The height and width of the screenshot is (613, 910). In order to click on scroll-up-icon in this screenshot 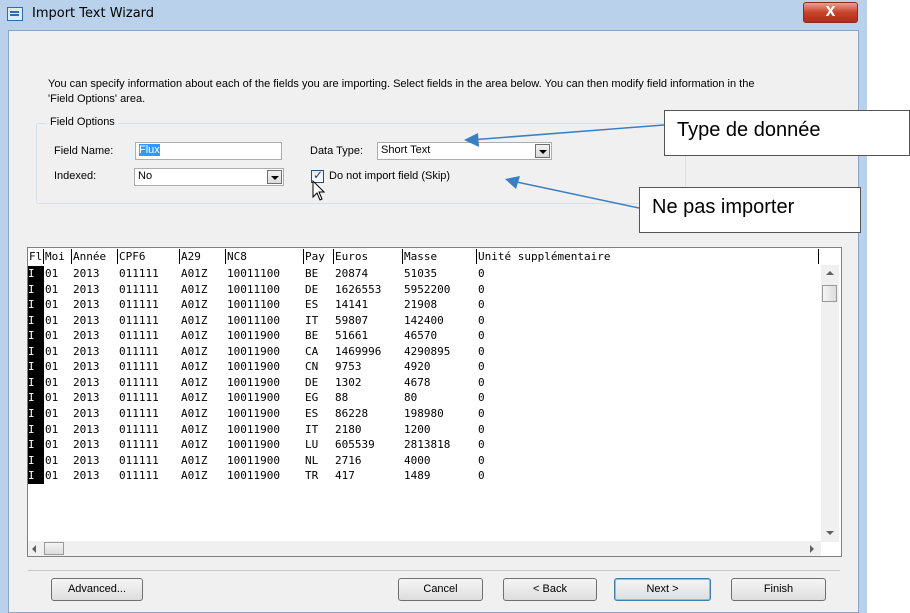, I will do `click(830, 273)`.